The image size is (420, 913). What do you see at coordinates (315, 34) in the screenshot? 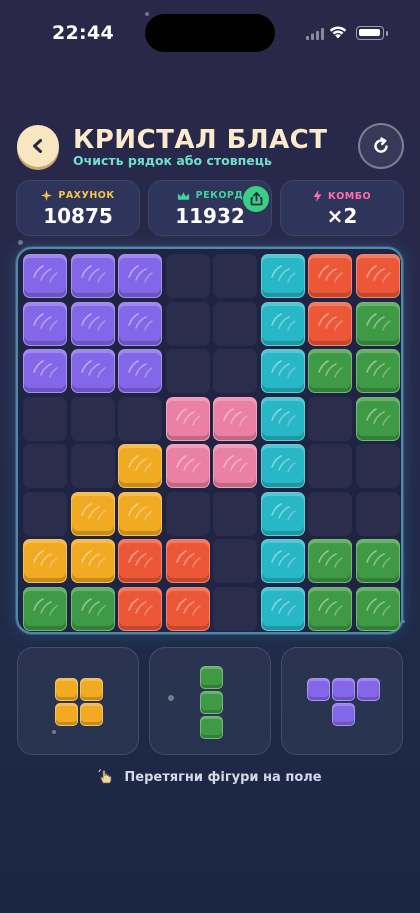
I see `cellular-signal-icon` at bounding box center [315, 34].